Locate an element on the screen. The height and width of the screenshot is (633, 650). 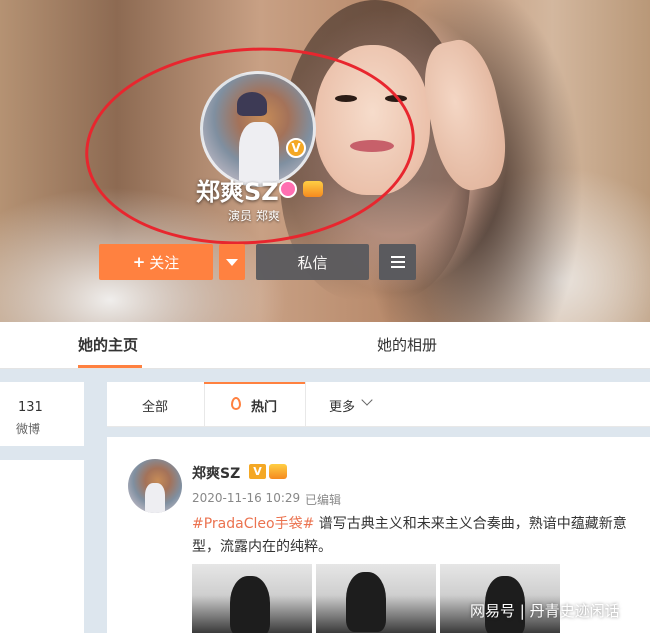
plus-icon: + is located at coordinates (139, 262).